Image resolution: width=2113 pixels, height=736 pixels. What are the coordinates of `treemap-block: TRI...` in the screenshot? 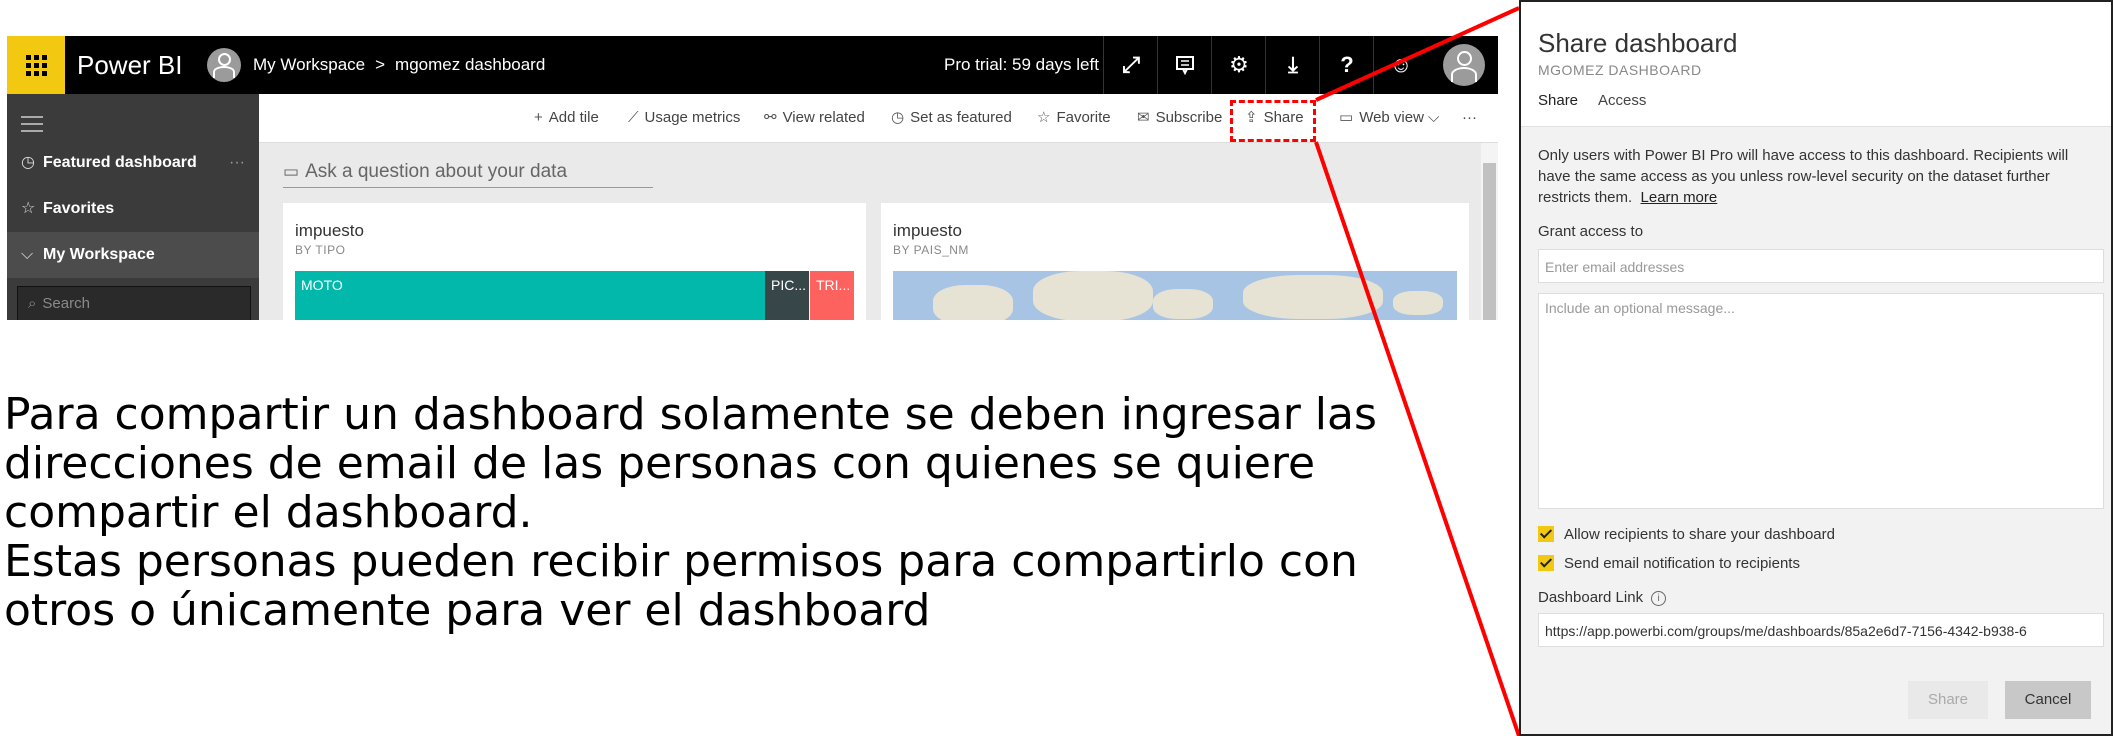 It's located at (832, 295).